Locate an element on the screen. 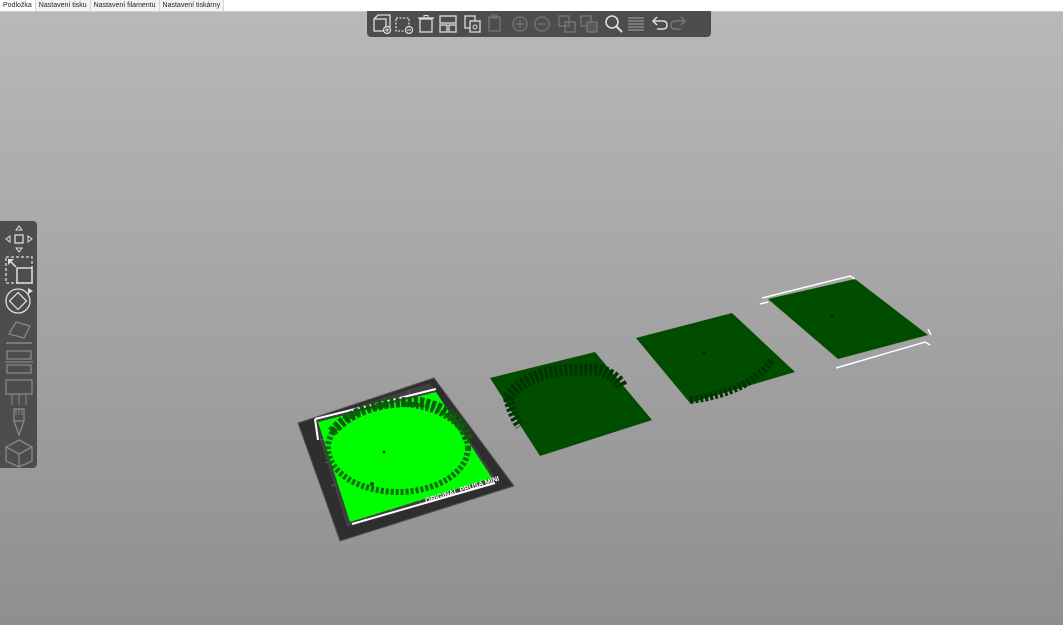 The width and height of the screenshot is (1063, 625). top-toolbar is located at coordinates (539, 24).